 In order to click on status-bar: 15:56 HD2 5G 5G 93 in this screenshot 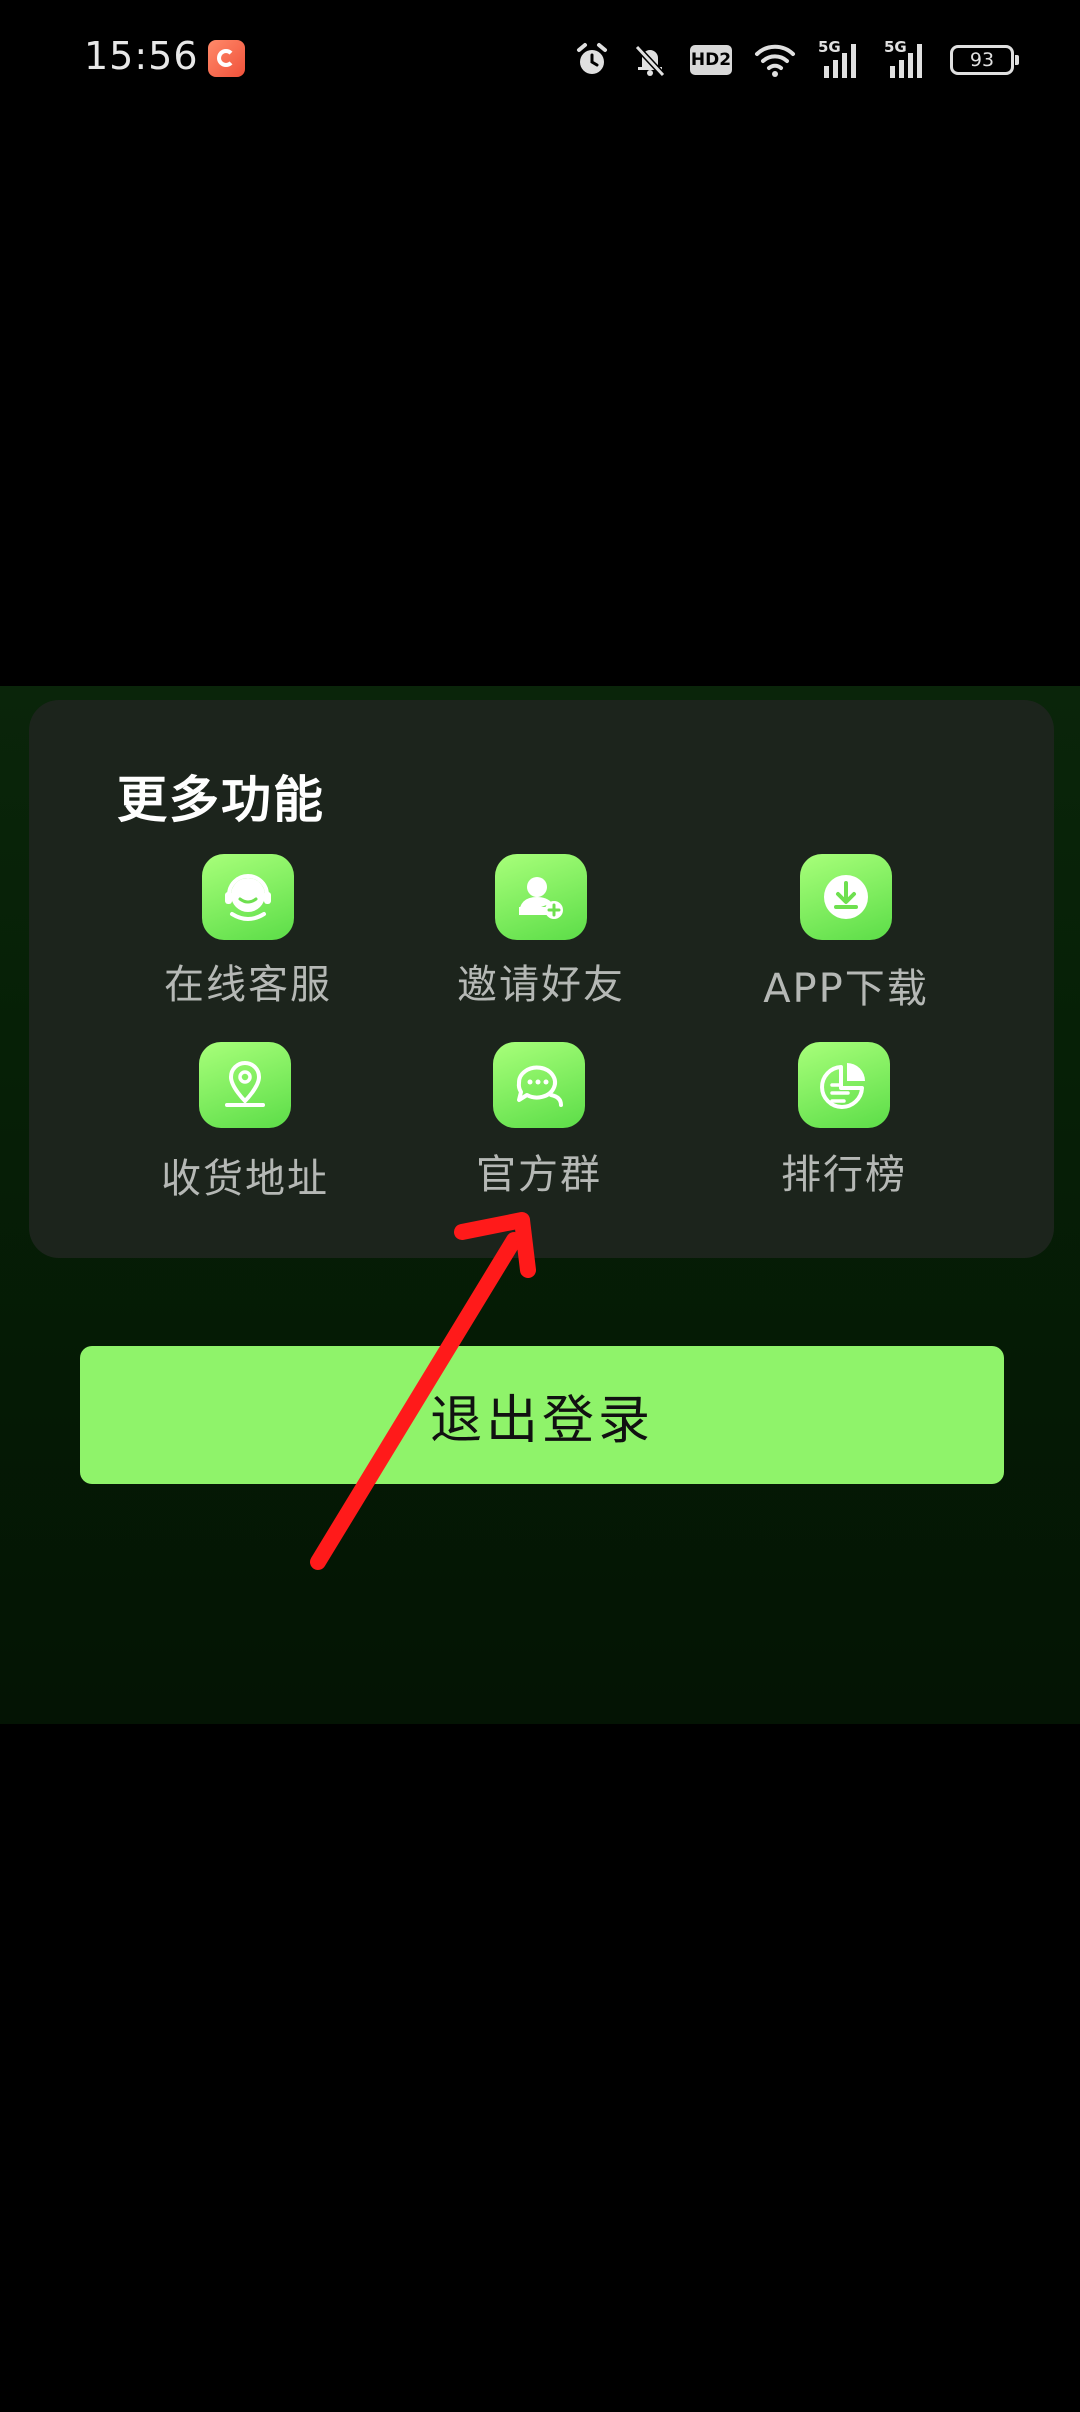, I will do `click(540, 60)`.